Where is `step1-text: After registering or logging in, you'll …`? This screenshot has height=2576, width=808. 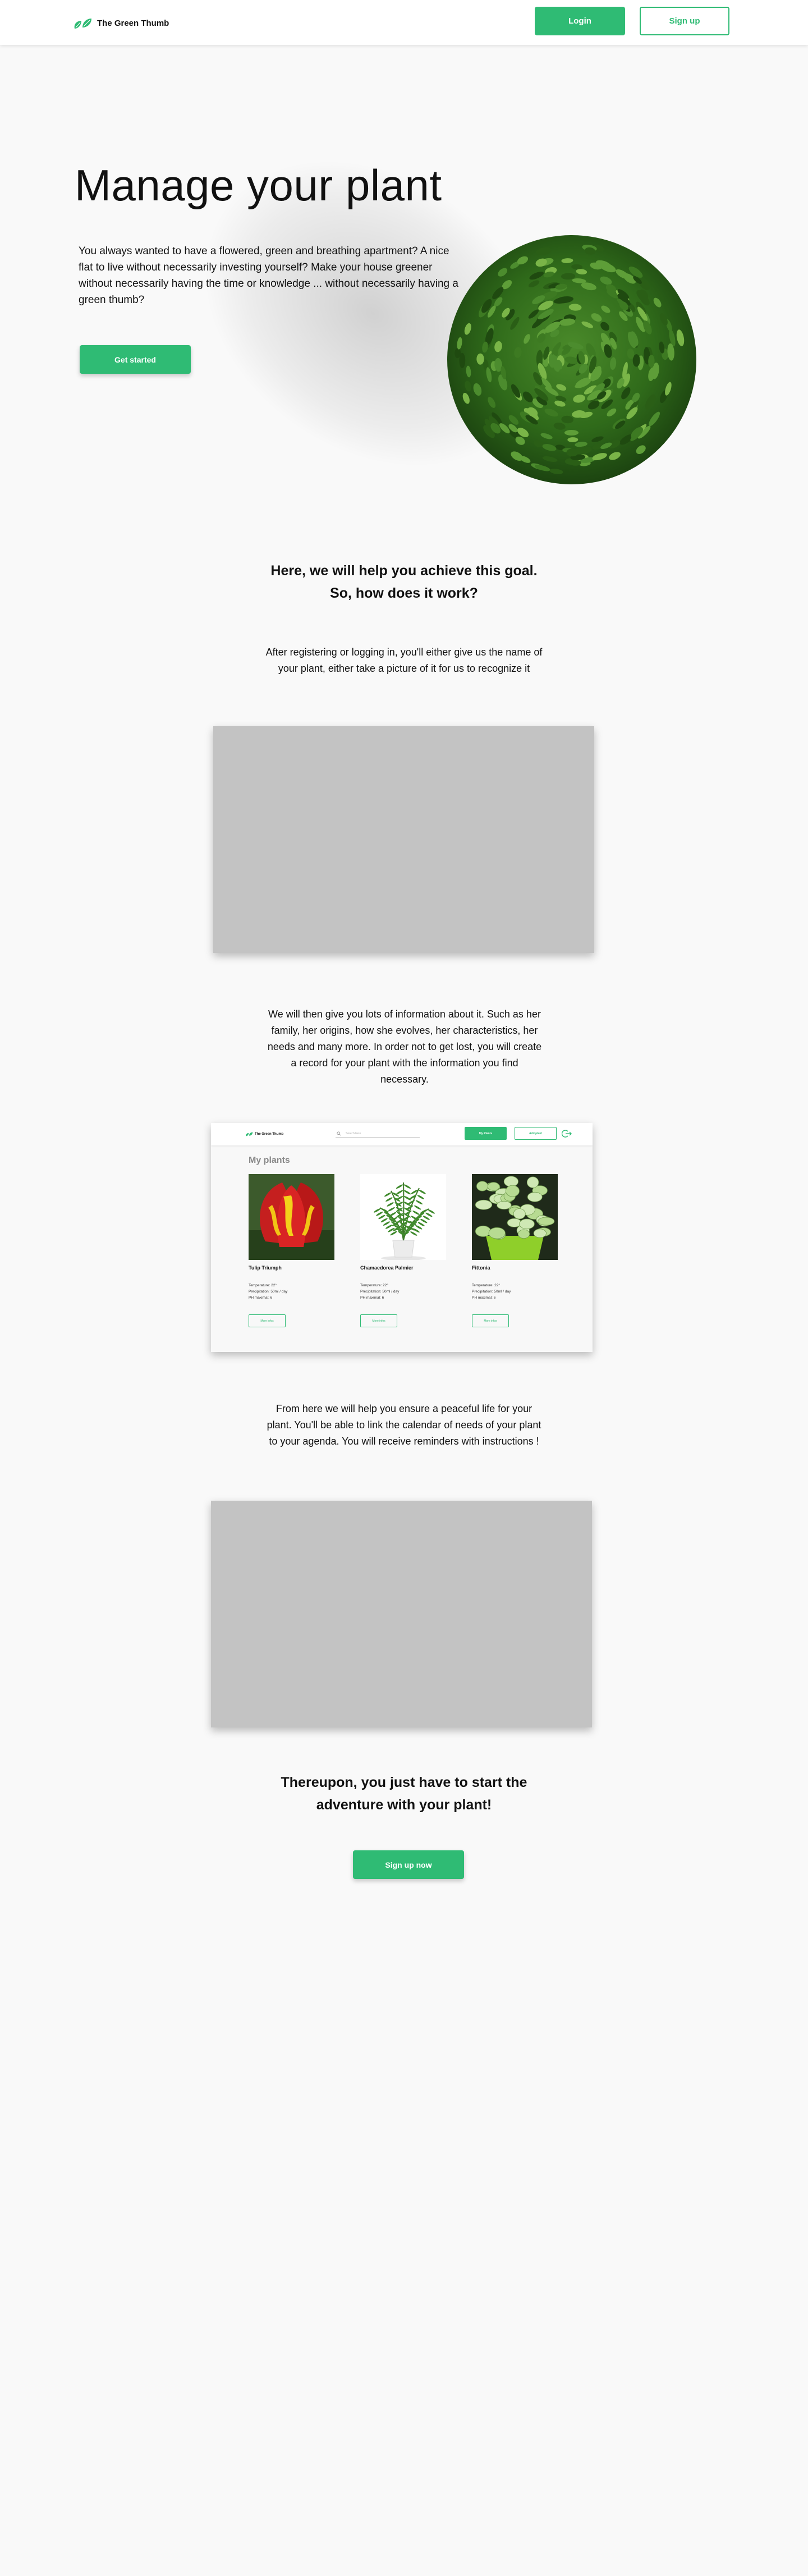 step1-text: After registering or logging in, you'll … is located at coordinates (404, 660).